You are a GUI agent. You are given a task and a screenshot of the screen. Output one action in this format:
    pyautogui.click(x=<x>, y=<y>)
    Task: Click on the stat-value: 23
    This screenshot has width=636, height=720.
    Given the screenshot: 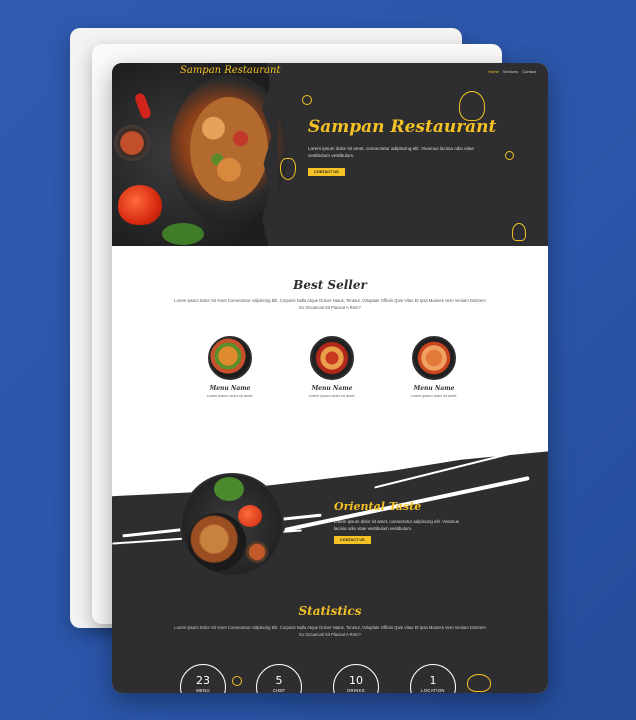 What is the action you would take?
    pyautogui.click(x=203, y=680)
    